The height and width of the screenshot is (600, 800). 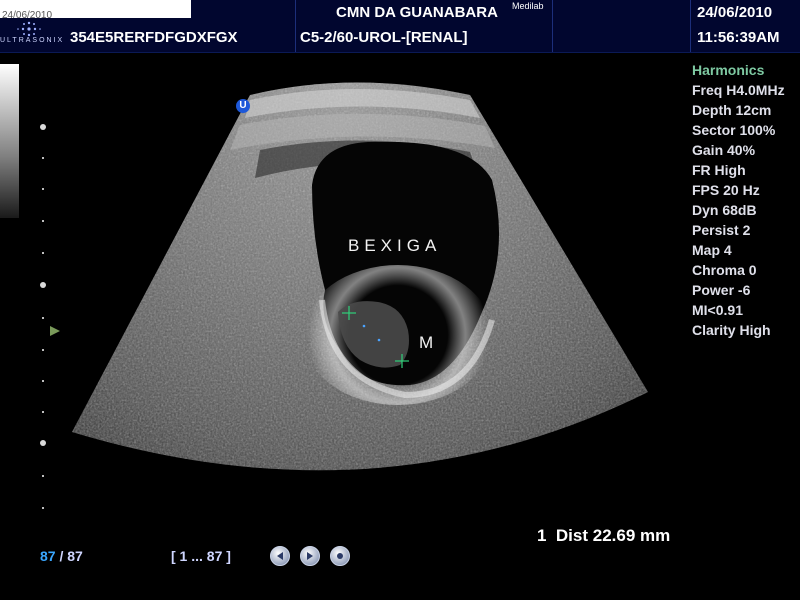 What do you see at coordinates (32, 40) in the screenshot?
I see `logo-text: ULTRASONIX` at bounding box center [32, 40].